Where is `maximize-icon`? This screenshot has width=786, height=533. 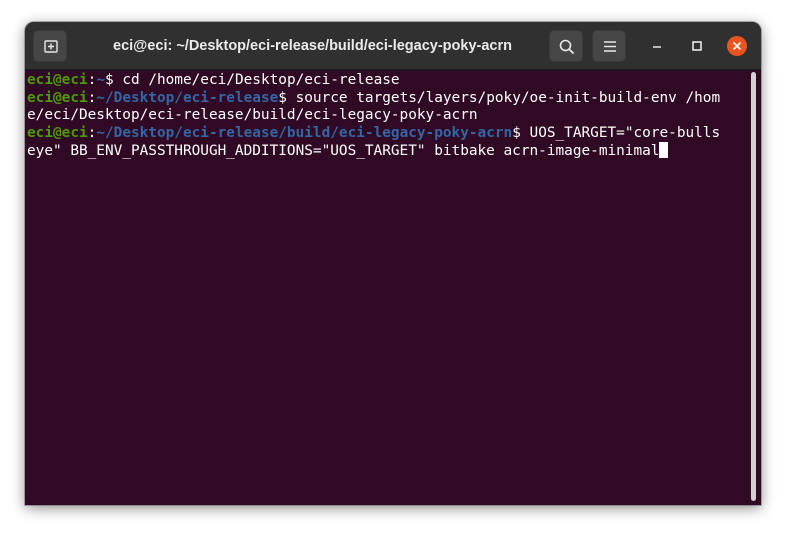
maximize-icon is located at coordinates (697, 46).